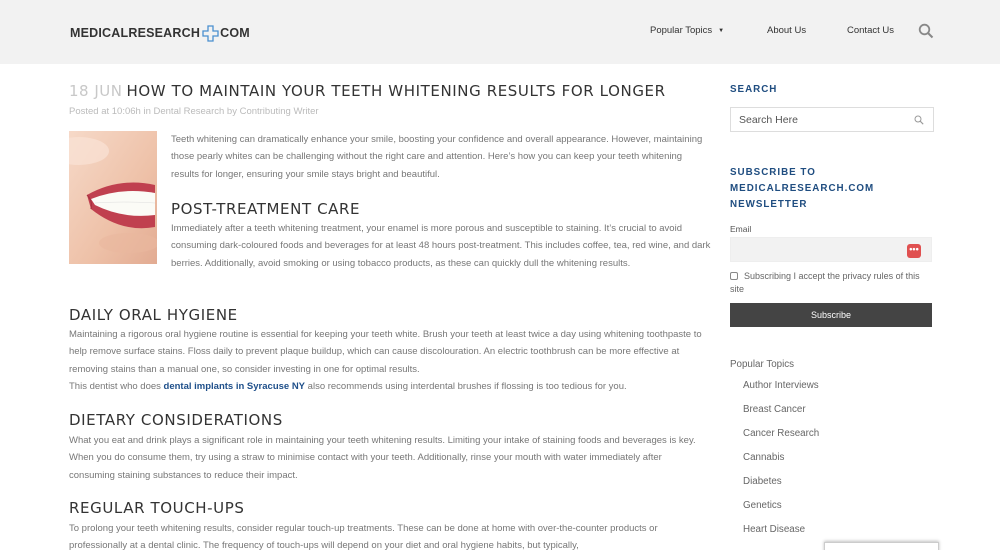  Describe the element at coordinates (762, 505) in the screenshot. I see `topic-link: Genetics` at that location.